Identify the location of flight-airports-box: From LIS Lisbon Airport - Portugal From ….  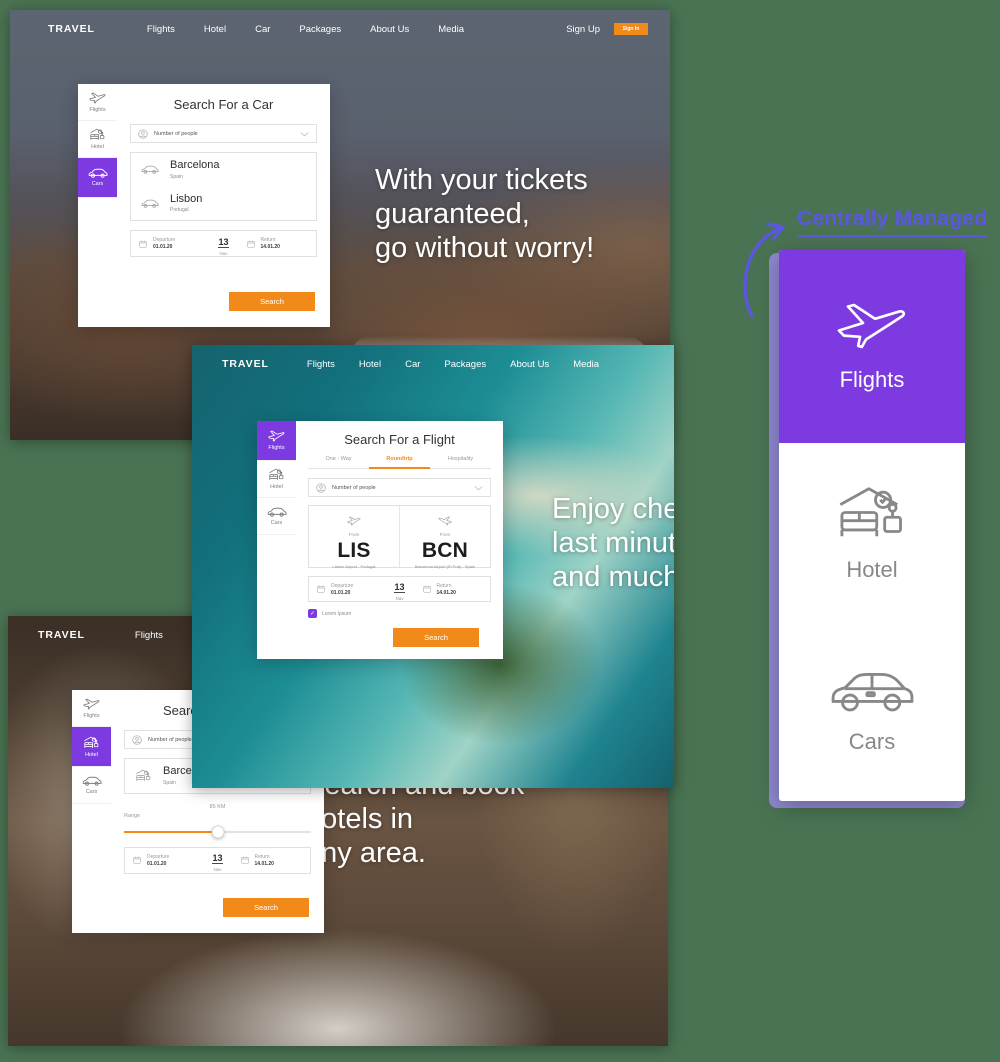
(399, 537).